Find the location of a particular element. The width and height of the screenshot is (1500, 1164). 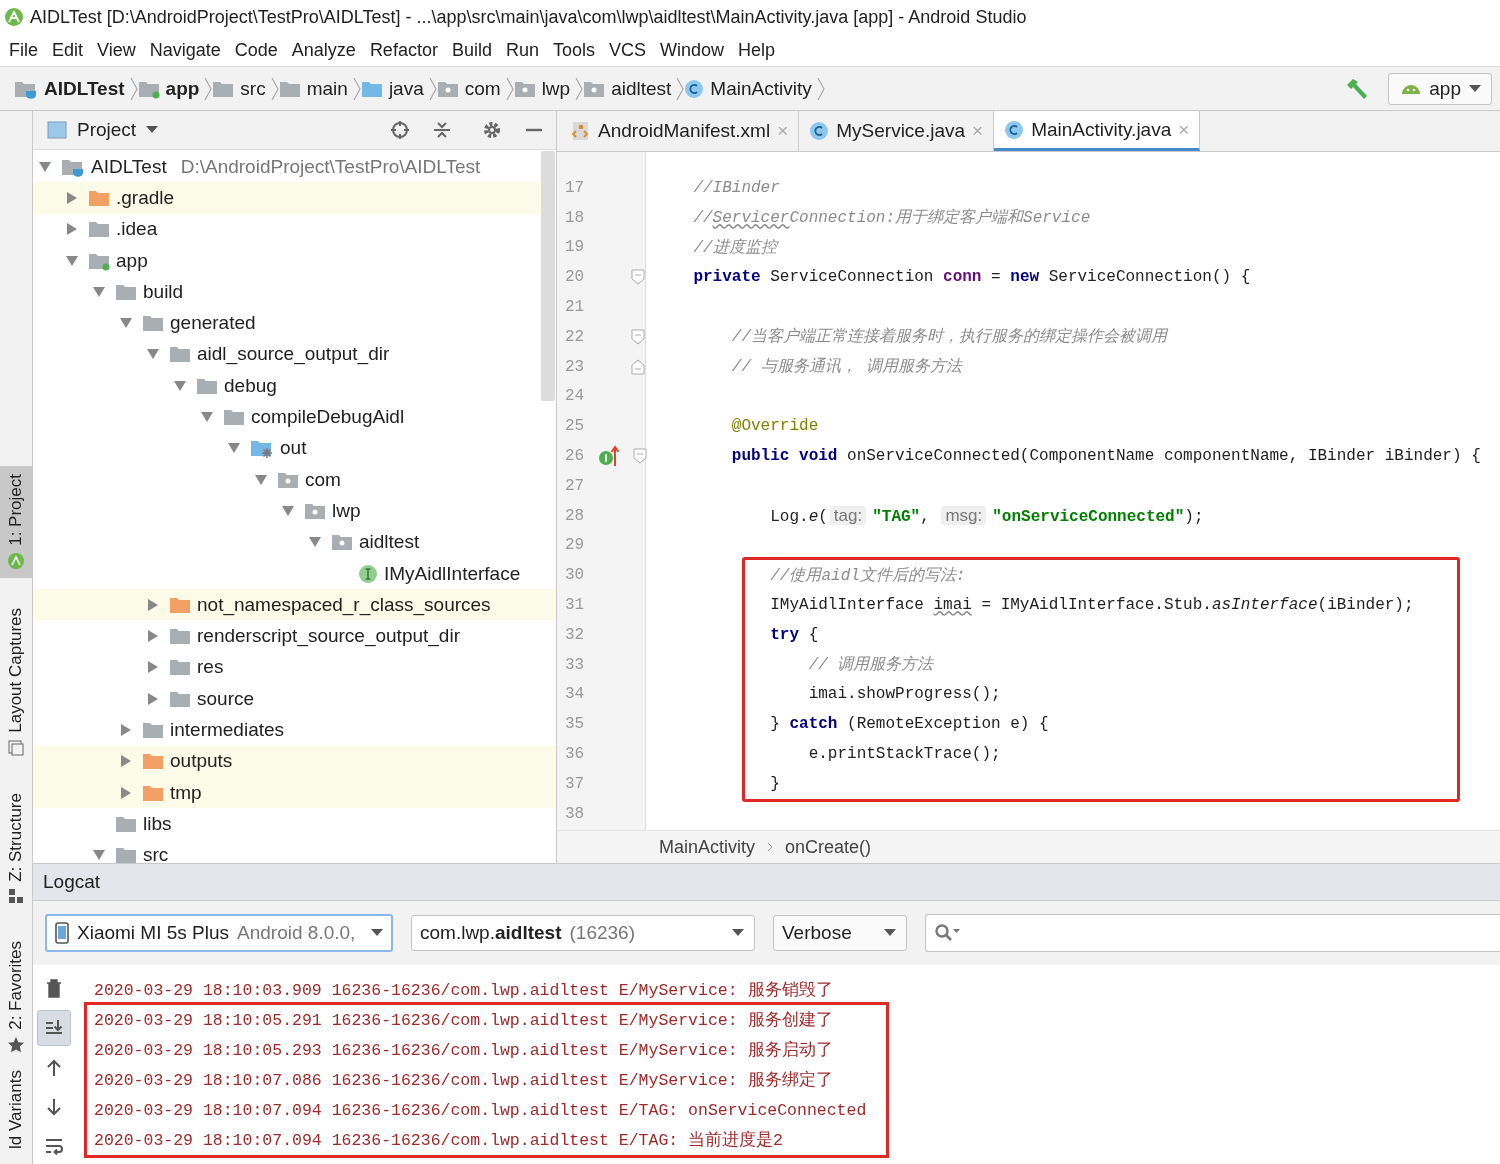

menu-item: File is located at coordinates (23, 50).